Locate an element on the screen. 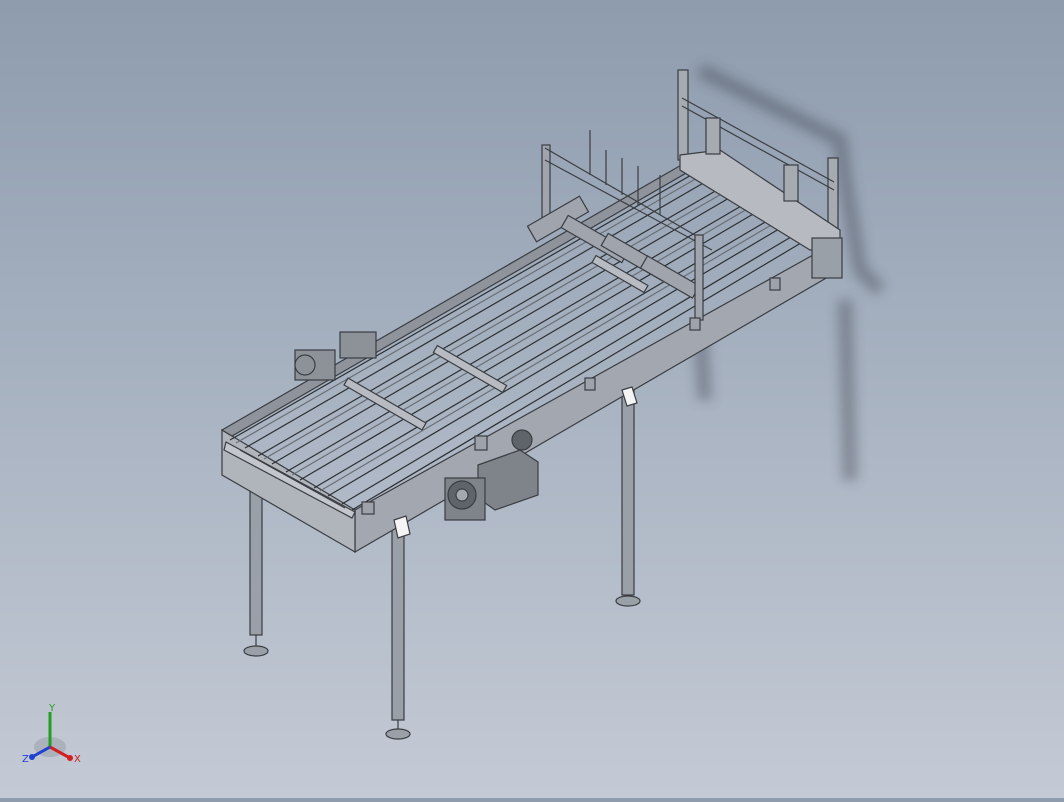  y-axis-label: Y is located at coordinates (52, 708).